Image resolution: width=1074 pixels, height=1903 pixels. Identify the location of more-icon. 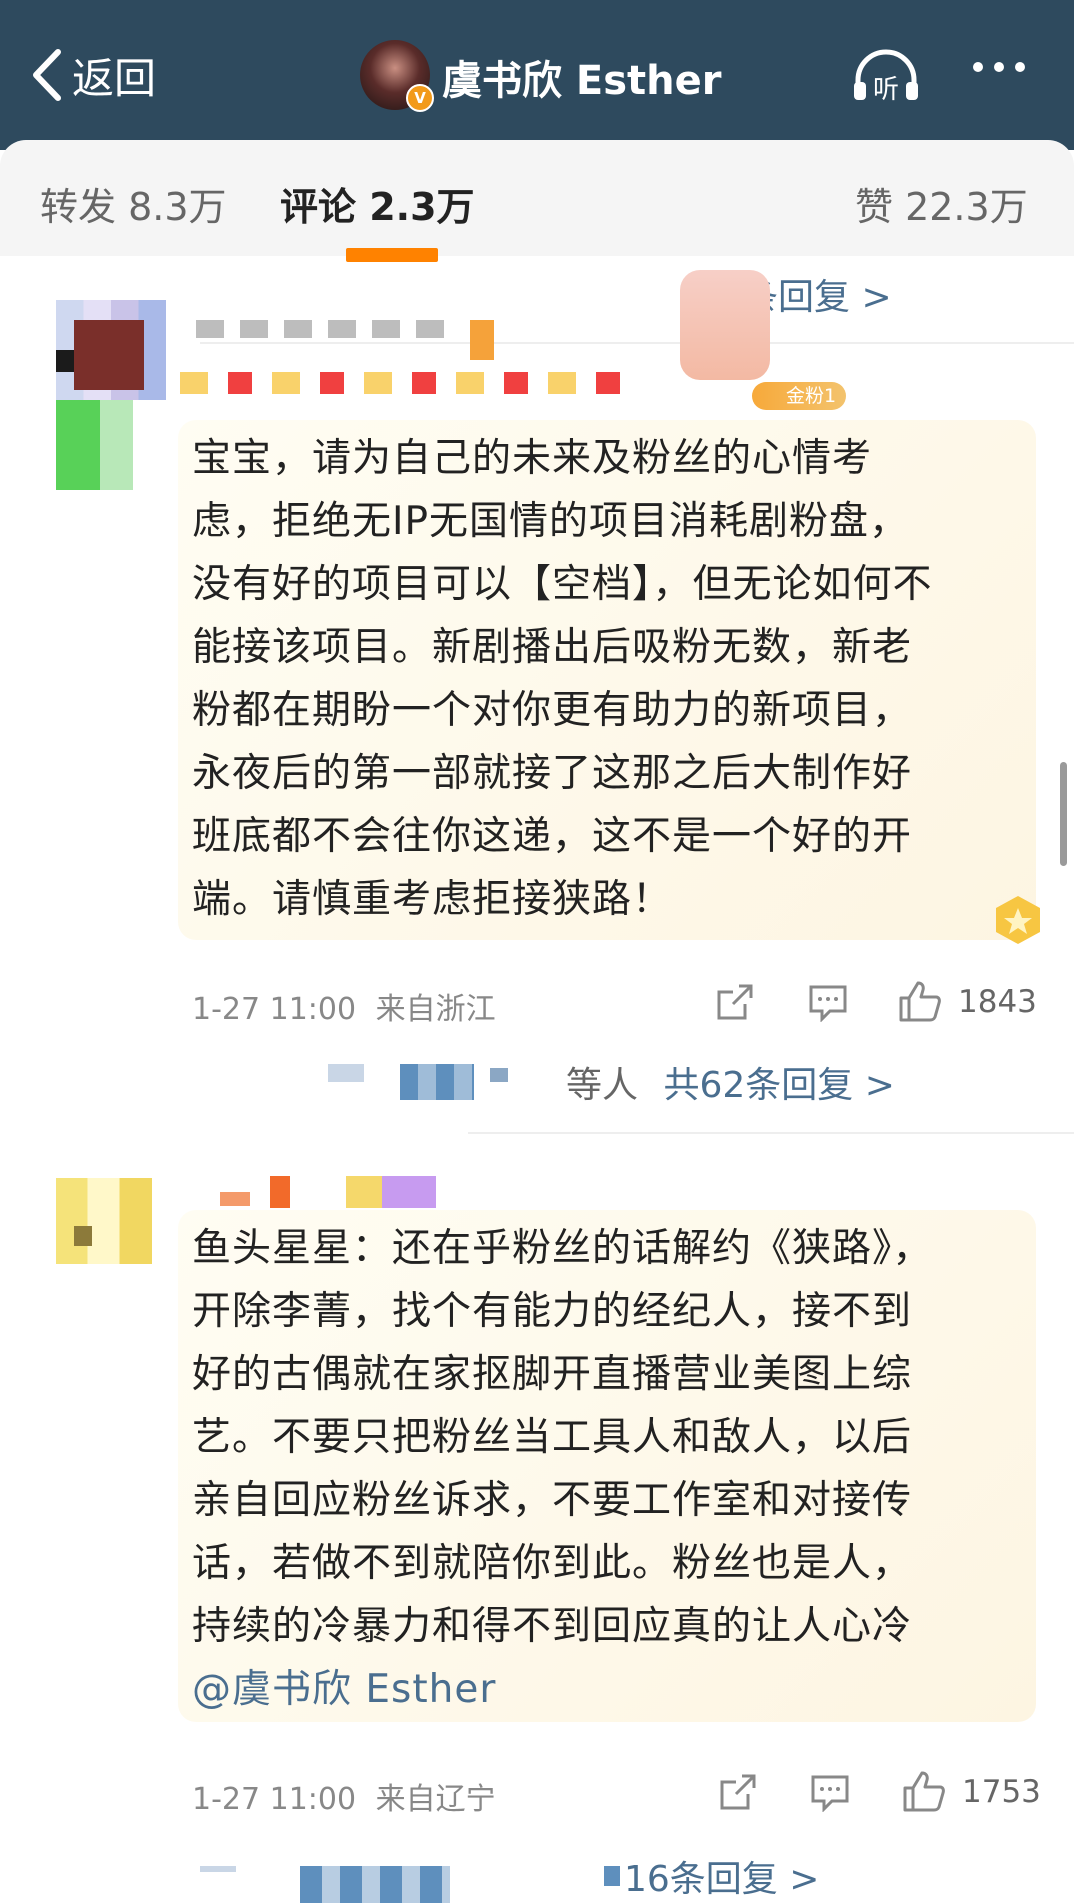
(999, 67).